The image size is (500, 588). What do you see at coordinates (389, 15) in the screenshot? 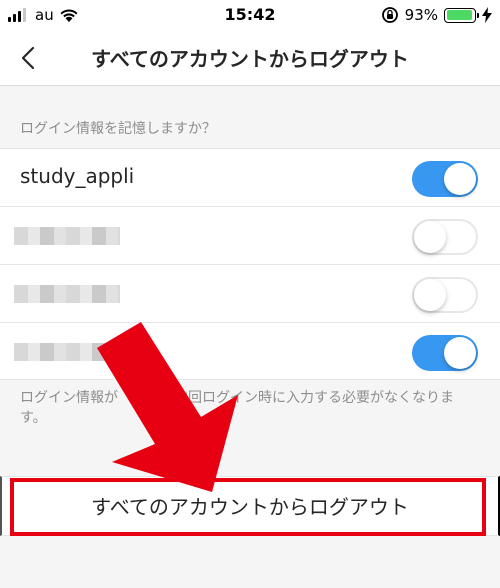
I see `rotation-lock-icon` at bounding box center [389, 15].